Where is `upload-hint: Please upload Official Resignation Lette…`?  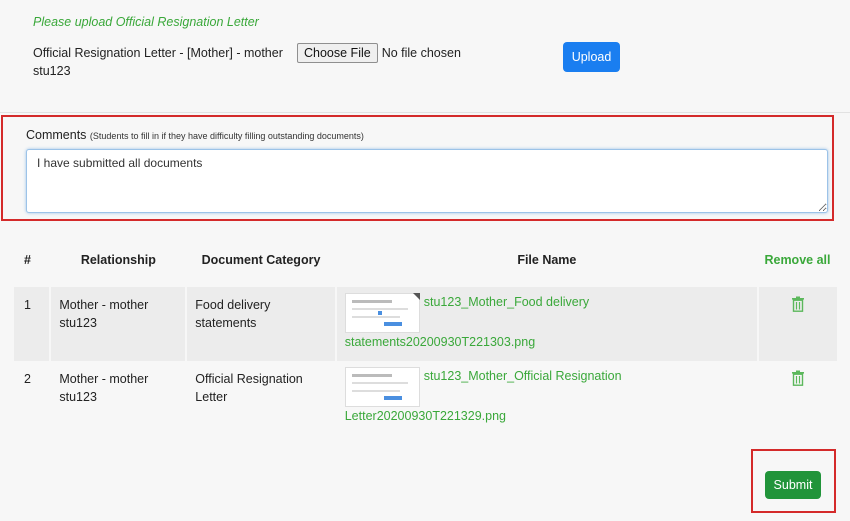 upload-hint: Please upload Official Resignation Lette… is located at coordinates (146, 22).